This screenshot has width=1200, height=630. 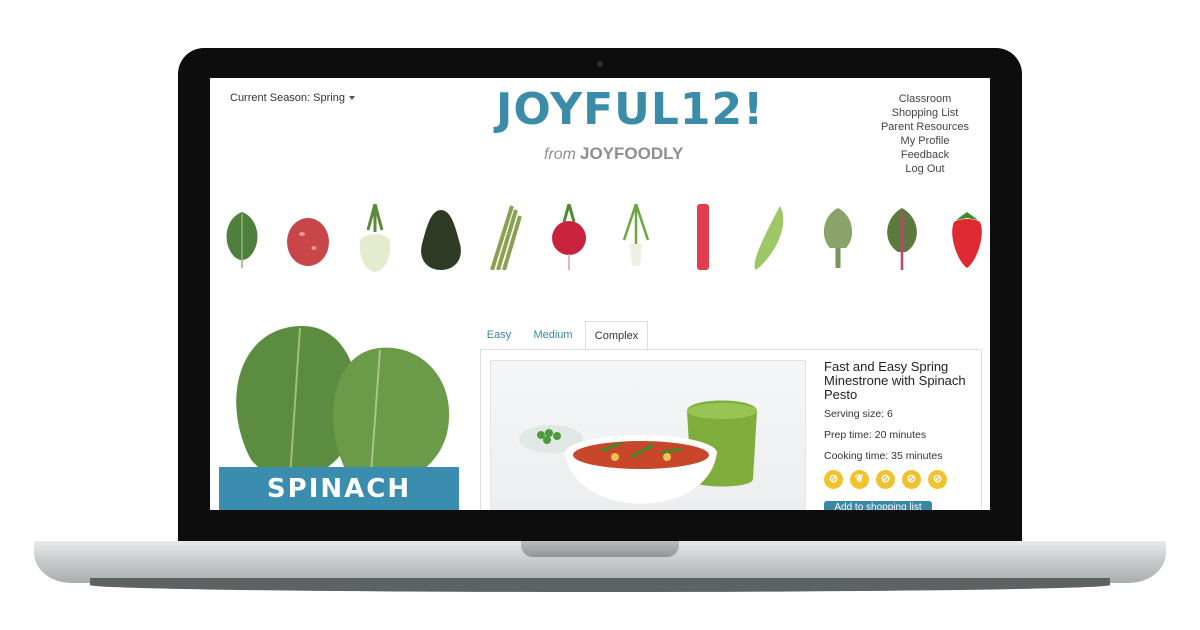 I want to click on vegetarian-icon: ❦, so click(x=859, y=479).